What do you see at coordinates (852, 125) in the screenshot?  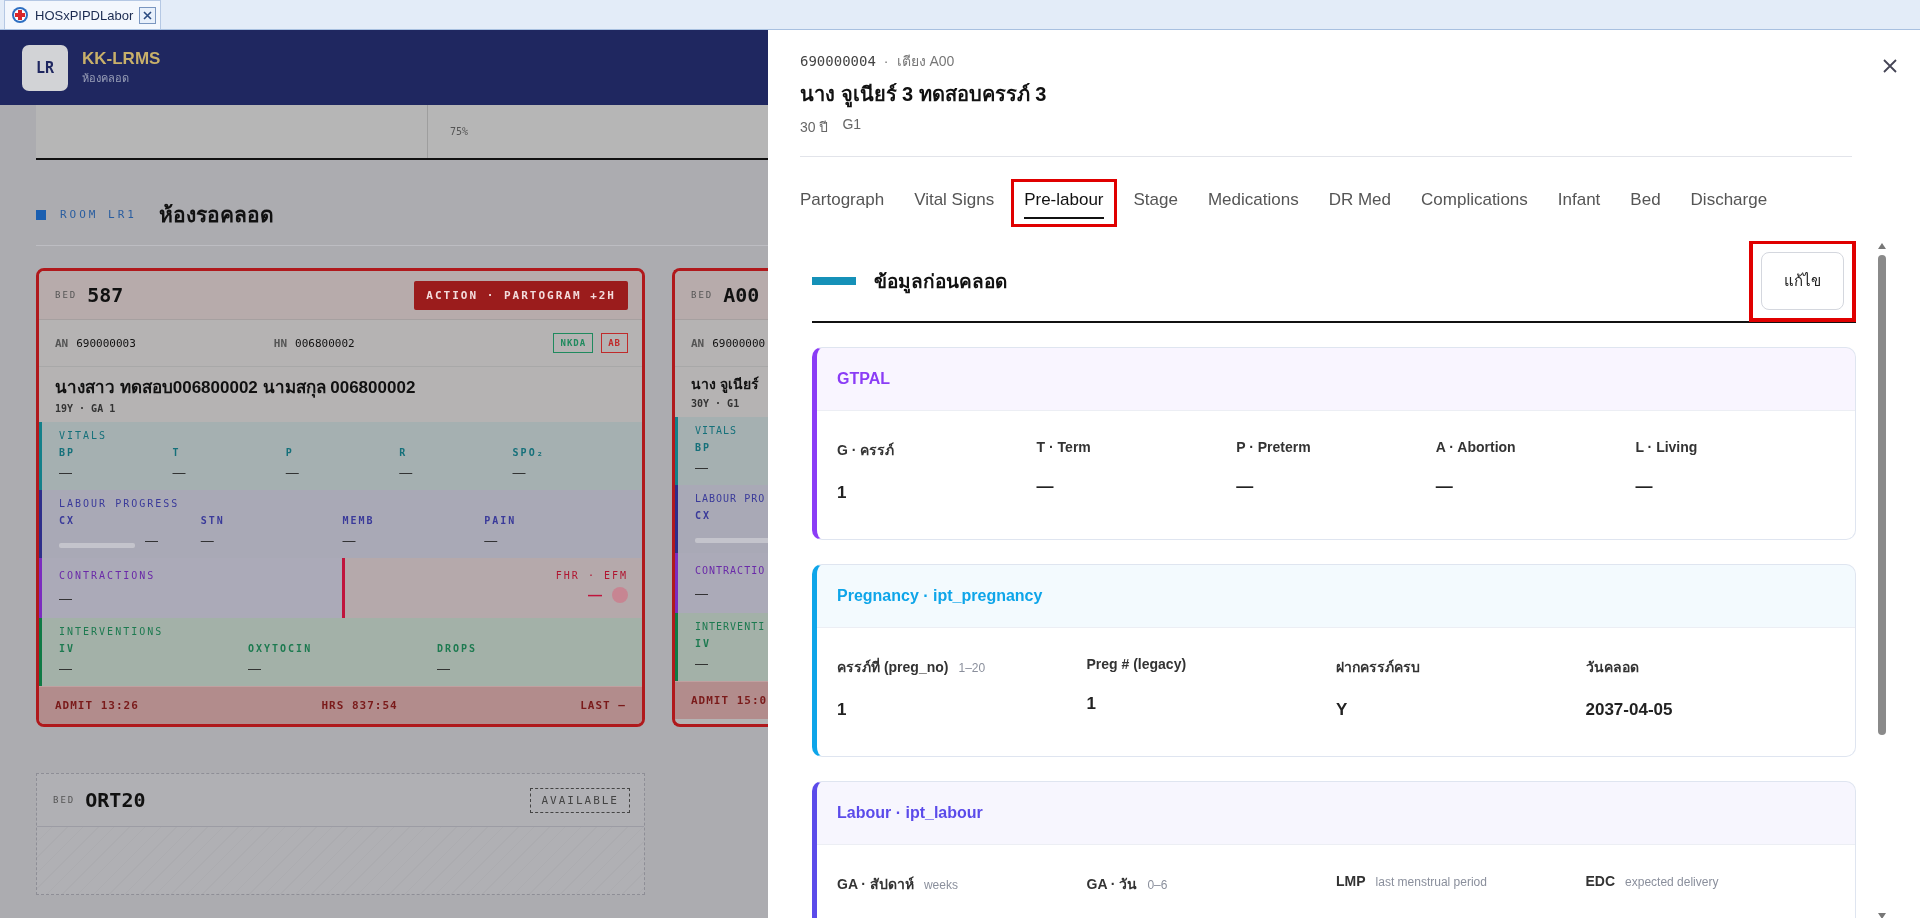 I see `gravida-text: G1` at bounding box center [852, 125].